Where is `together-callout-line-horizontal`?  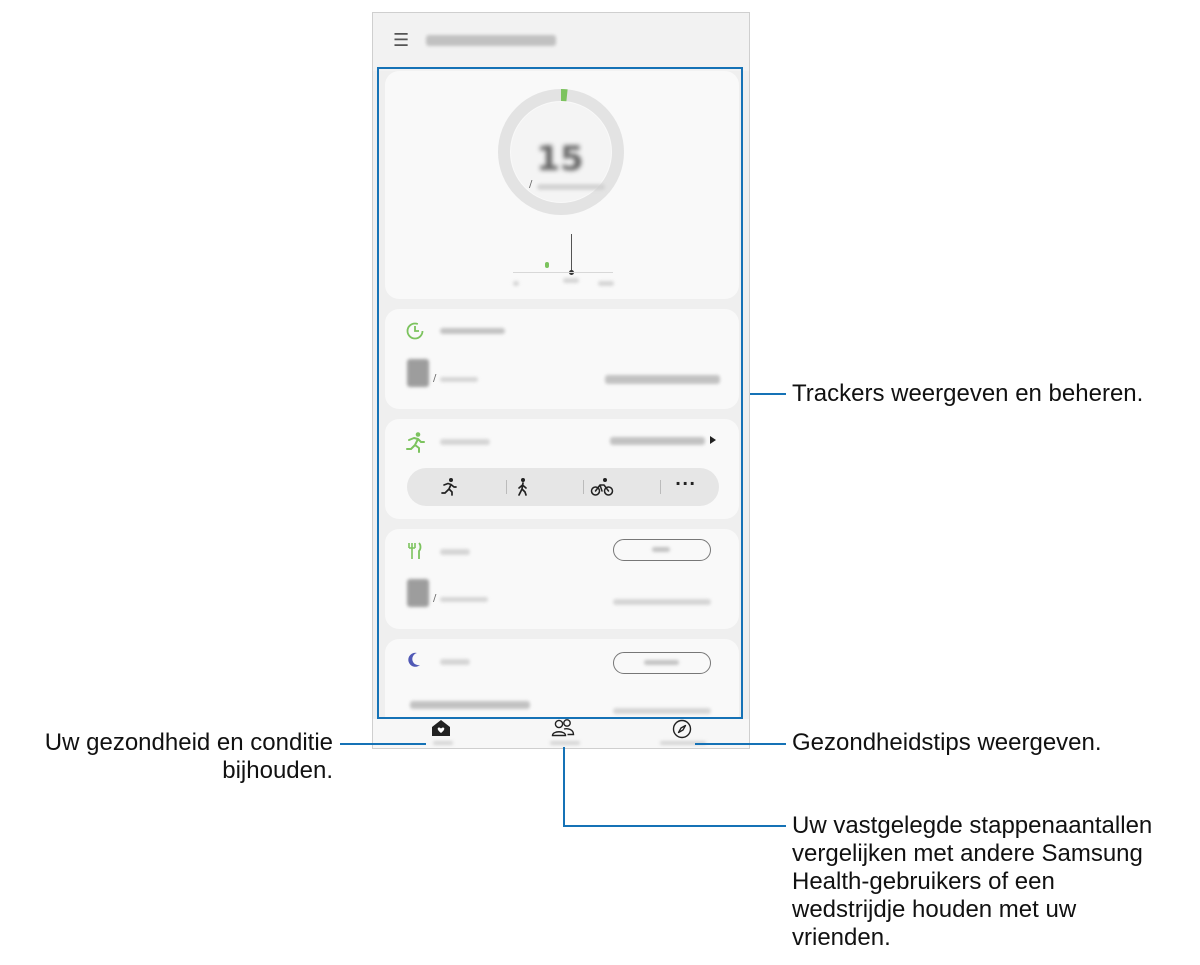
together-callout-line-horizontal is located at coordinates (674, 826).